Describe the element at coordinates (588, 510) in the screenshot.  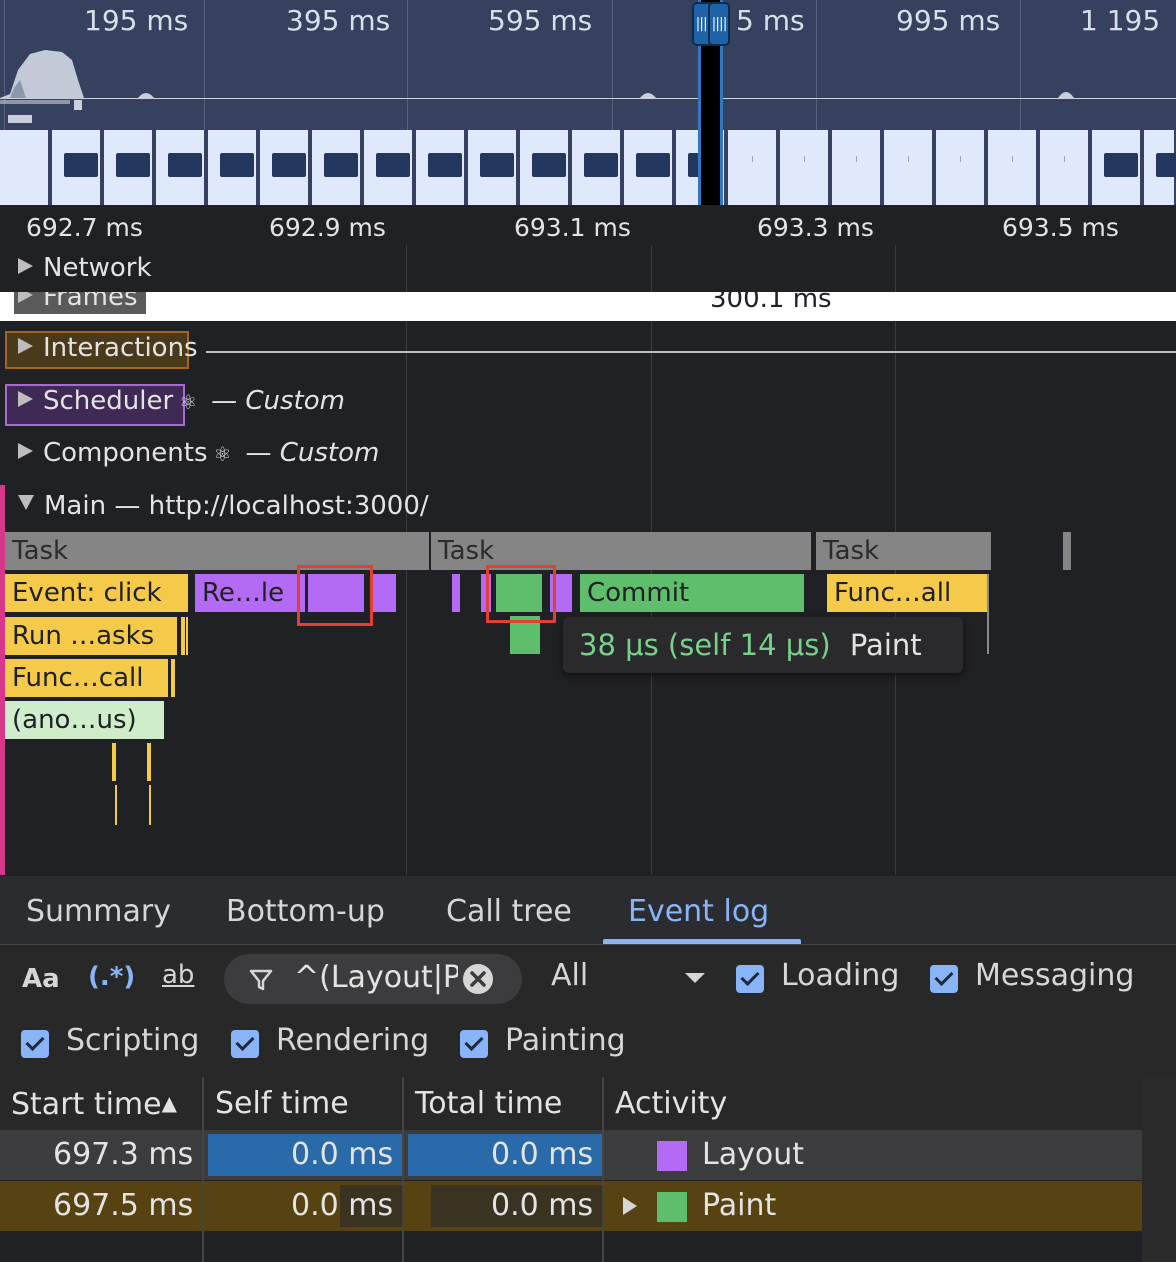
I see `track-main: Main — http://localhost:3000/` at that location.